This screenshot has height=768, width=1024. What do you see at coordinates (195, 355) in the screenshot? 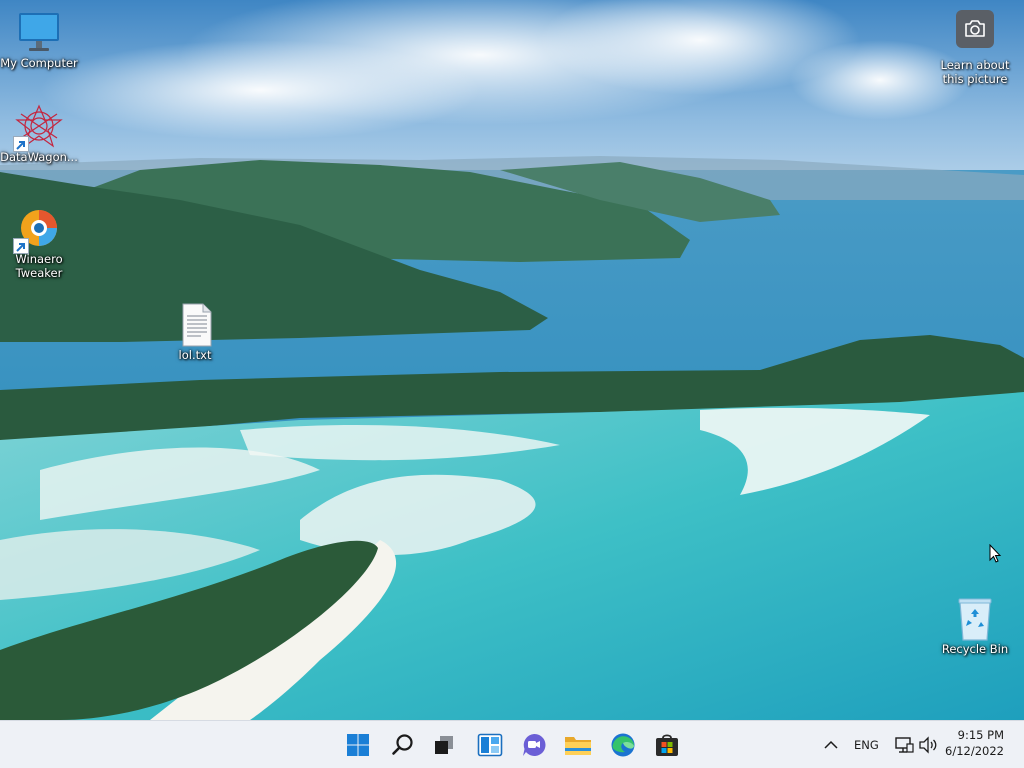
I see `desktop-icon-label: lol.txt` at bounding box center [195, 355].